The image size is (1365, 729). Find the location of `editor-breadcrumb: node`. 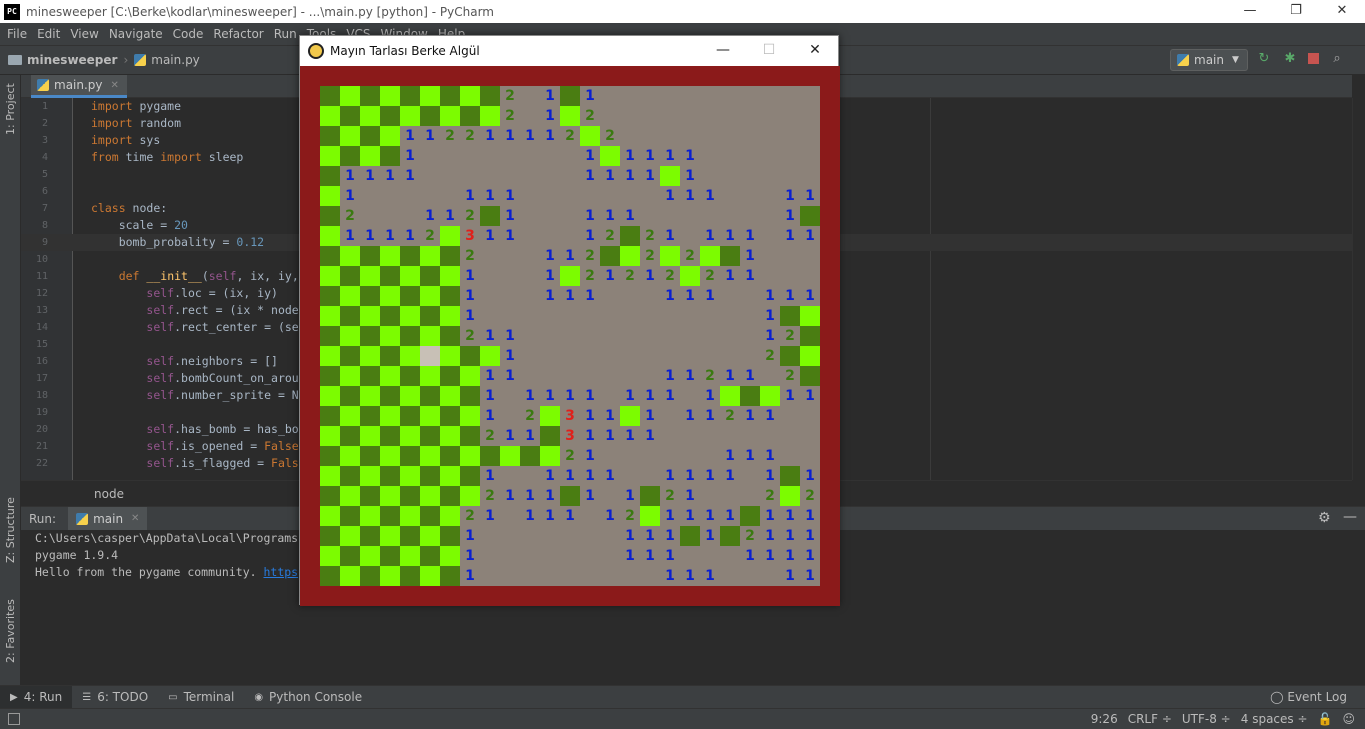

editor-breadcrumb: node is located at coordinates (109, 494).